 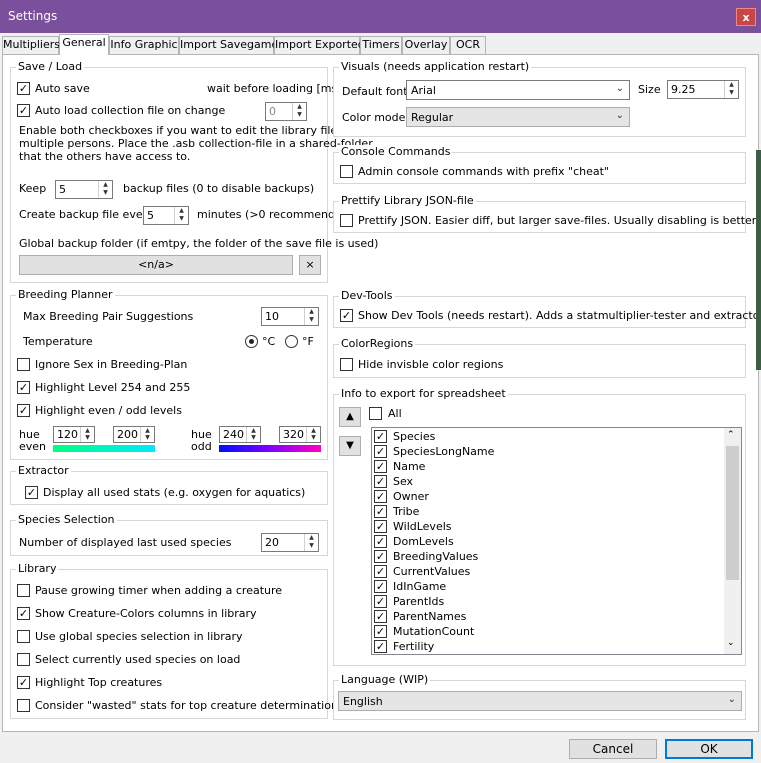 I want to click on cancel-button: Cancel, so click(x=613, y=749).